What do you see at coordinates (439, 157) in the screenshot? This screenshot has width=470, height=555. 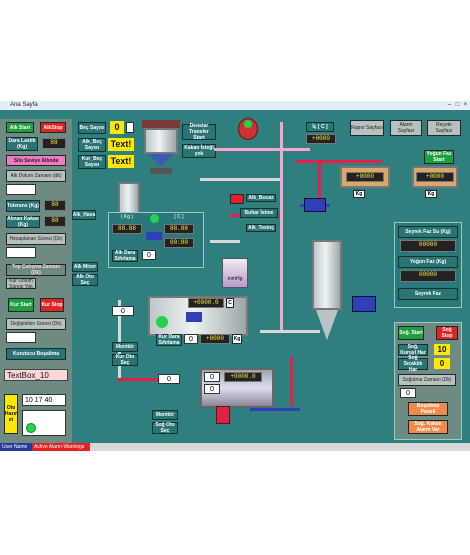 I see `yogun-faz-start-button: Yoğun Faz Start` at bounding box center [439, 157].